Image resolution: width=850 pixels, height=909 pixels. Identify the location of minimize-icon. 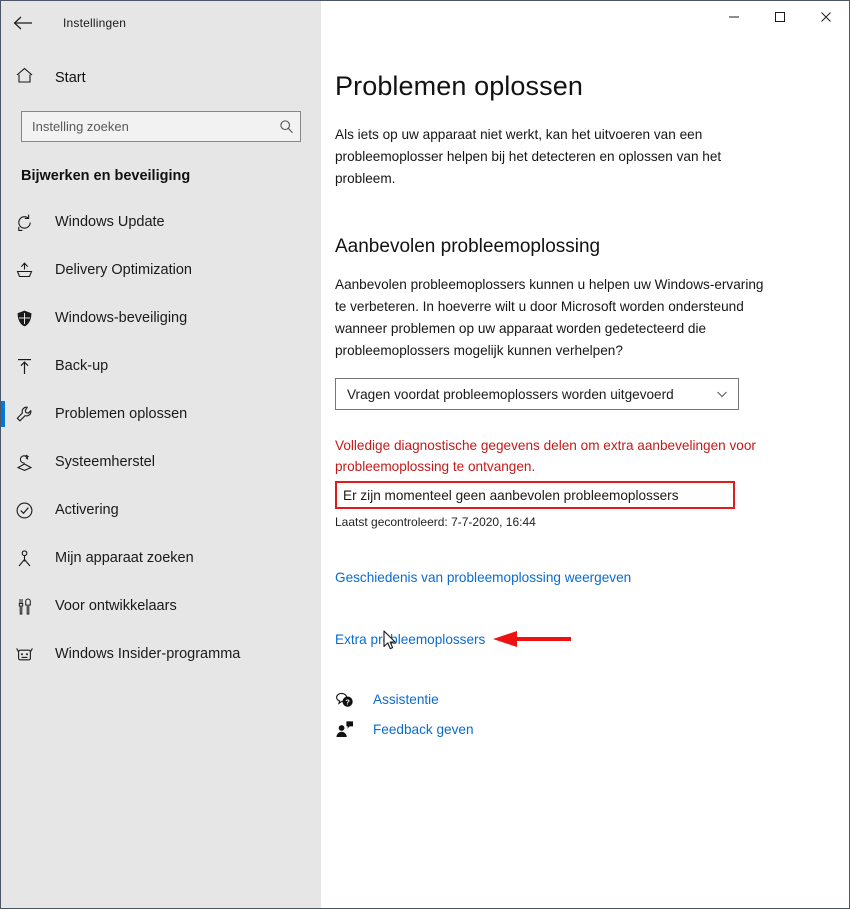
(734, 17).